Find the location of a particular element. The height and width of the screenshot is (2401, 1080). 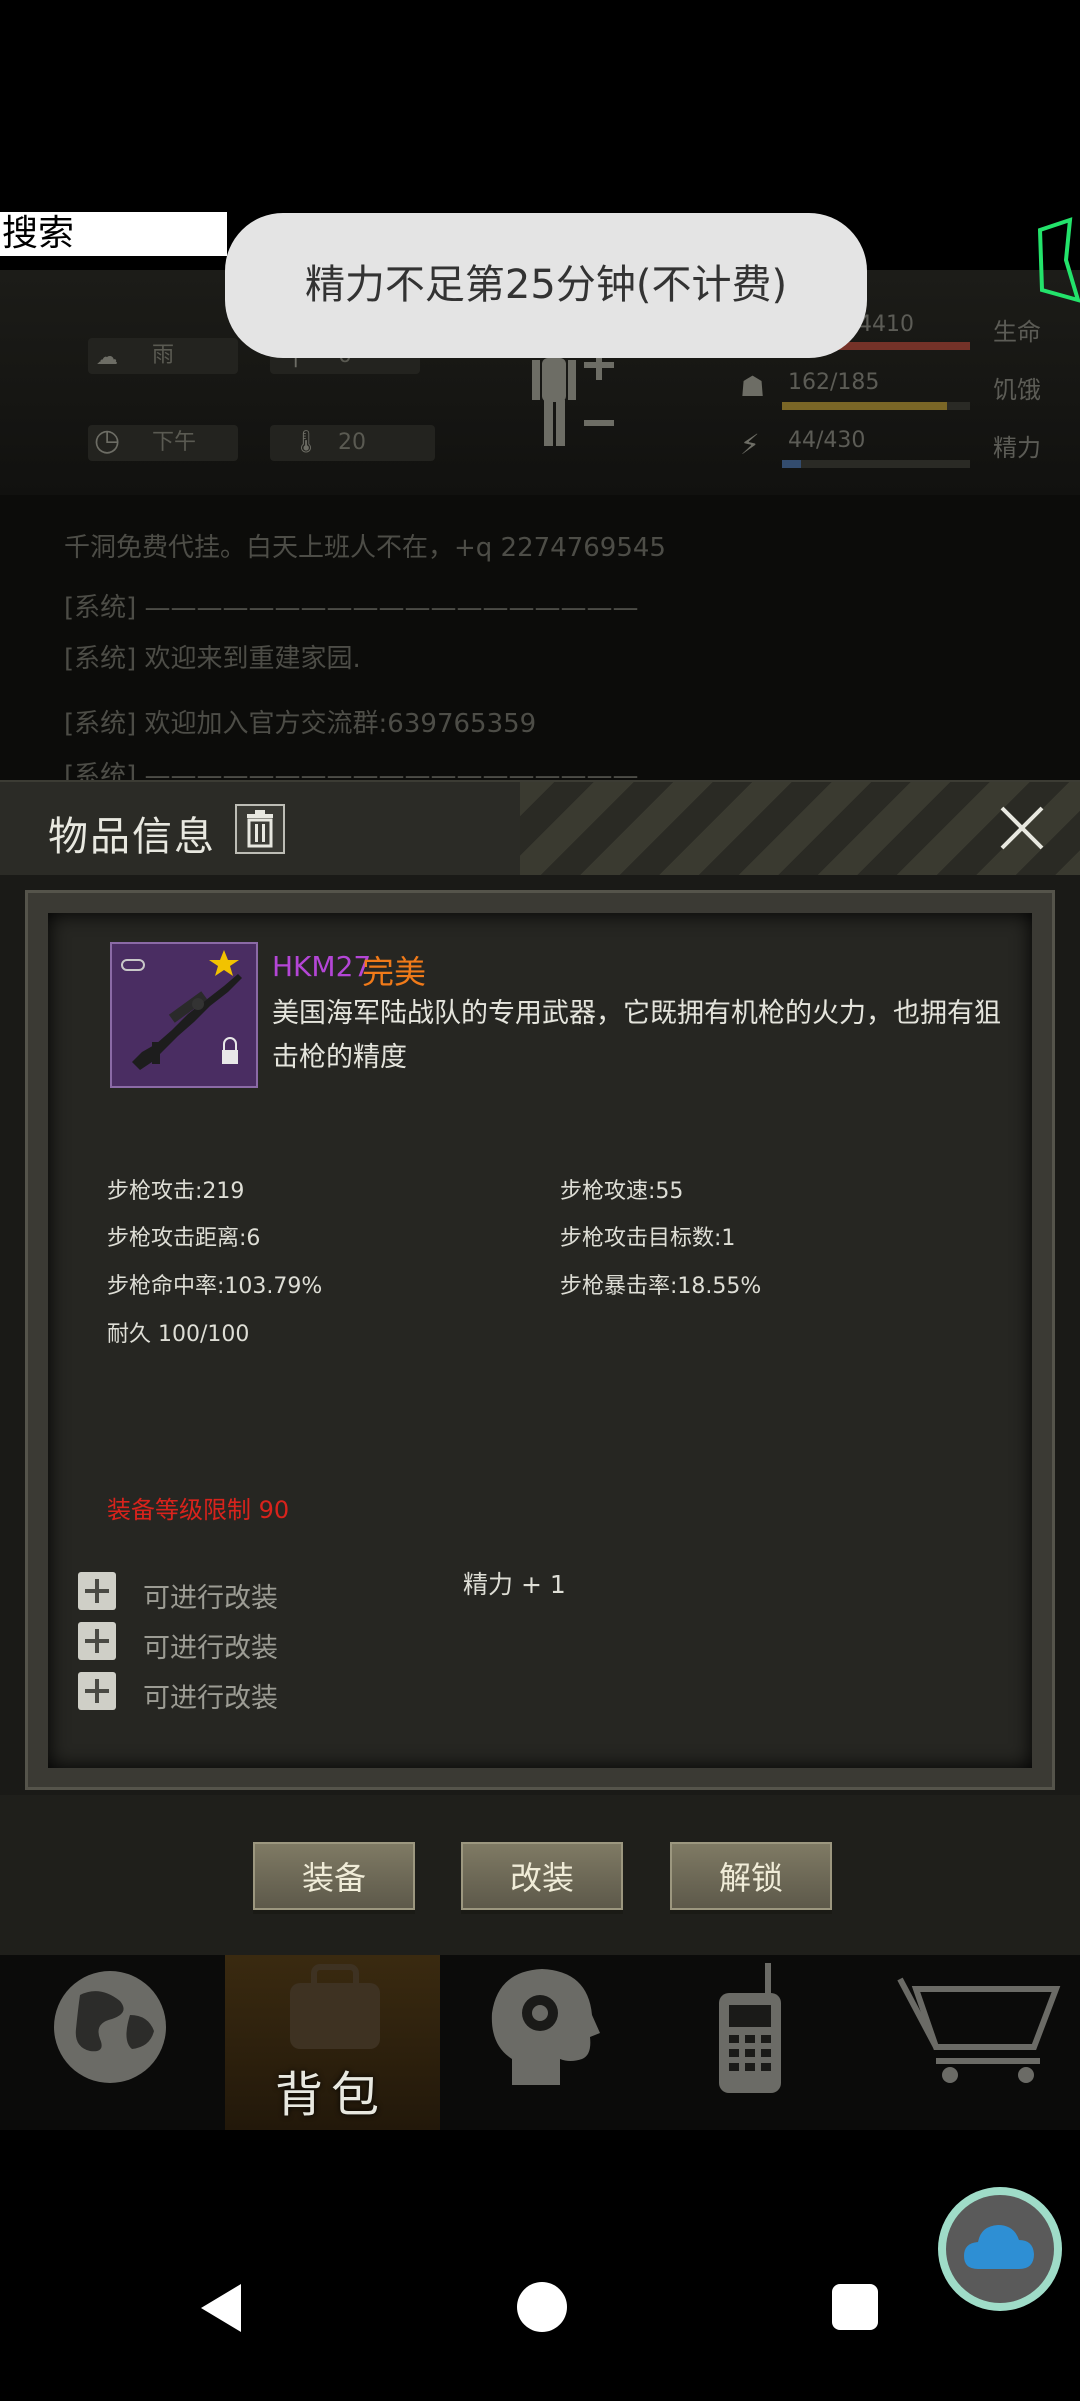

stat-rifle-attack: 步枪攻击:219 is located at coordinates (176, 1191).